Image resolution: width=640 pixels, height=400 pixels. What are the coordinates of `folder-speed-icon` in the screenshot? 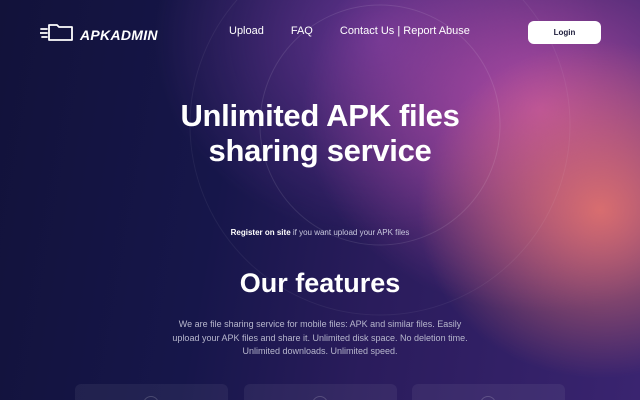 It's located at (56, 34).